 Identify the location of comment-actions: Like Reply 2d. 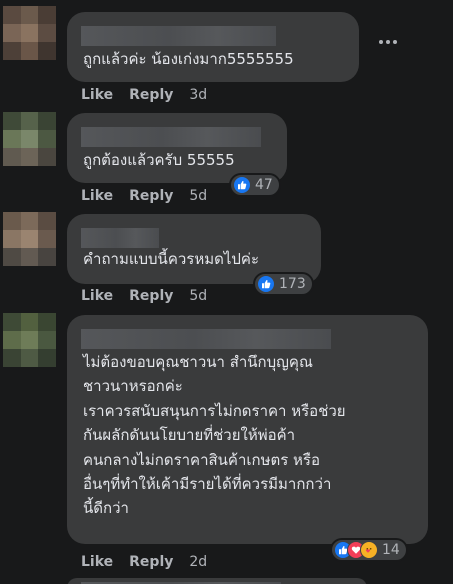
(144, 562).